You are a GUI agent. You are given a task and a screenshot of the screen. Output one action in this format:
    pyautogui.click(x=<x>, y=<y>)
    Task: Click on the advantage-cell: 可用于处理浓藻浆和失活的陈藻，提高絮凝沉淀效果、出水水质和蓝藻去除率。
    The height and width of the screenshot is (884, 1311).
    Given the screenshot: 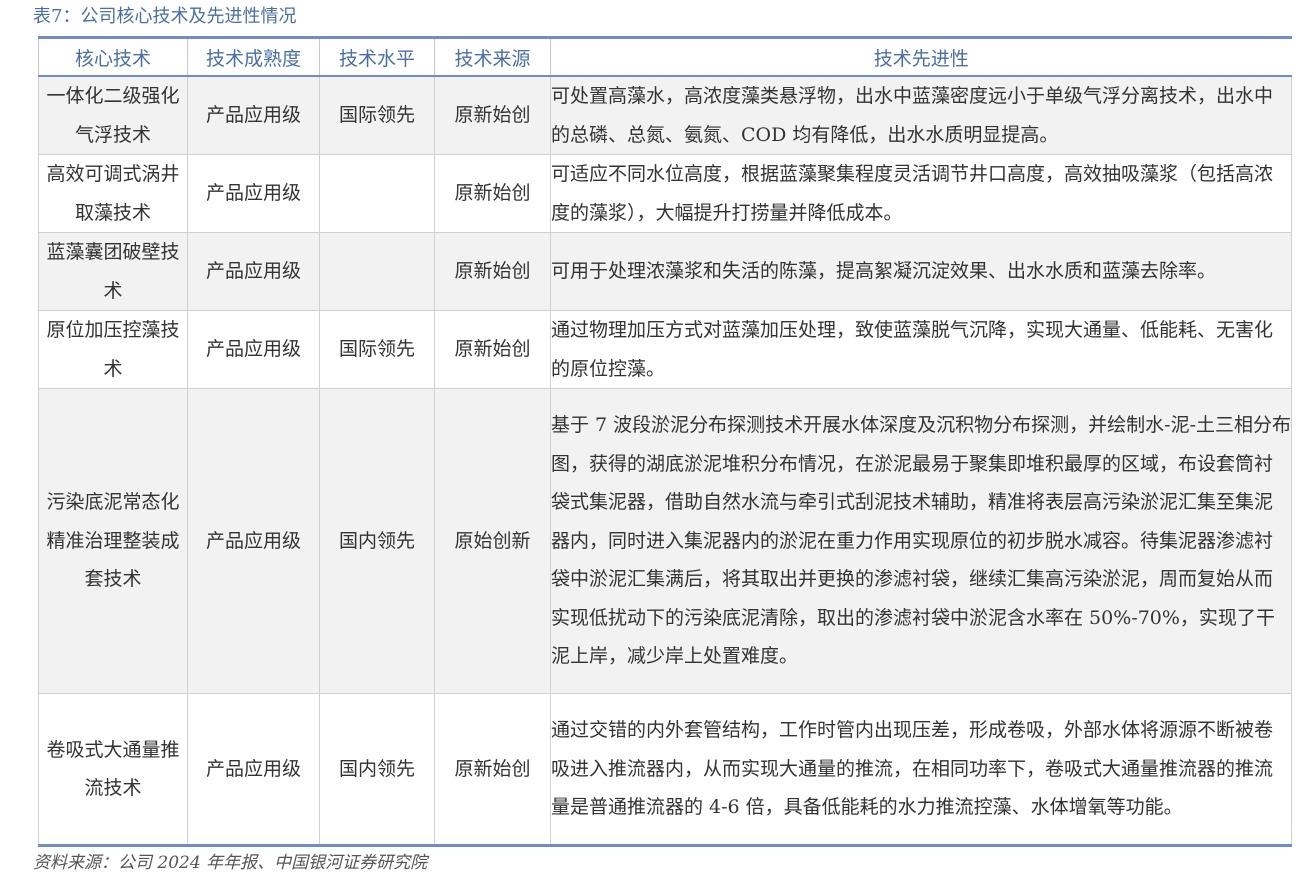 What is the action you would take?
    pyautogui.click(x=921, y=271)
    